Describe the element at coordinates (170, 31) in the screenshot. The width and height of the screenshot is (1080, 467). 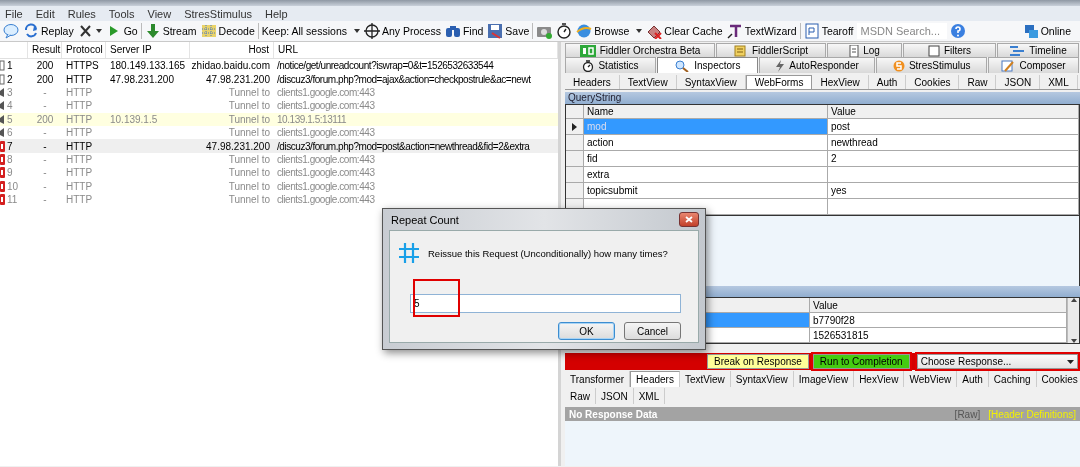
I see `toolbar-button: Stream` at that location.